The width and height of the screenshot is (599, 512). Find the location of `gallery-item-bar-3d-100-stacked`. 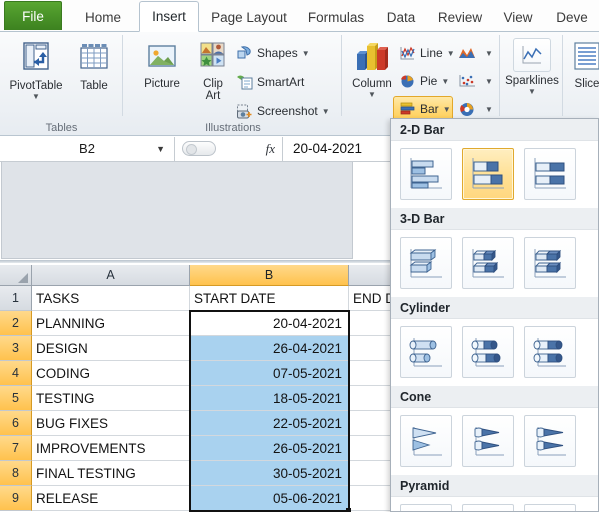

gallery-item-bar-3d-100-stacked is located at coordinates (550, 263).